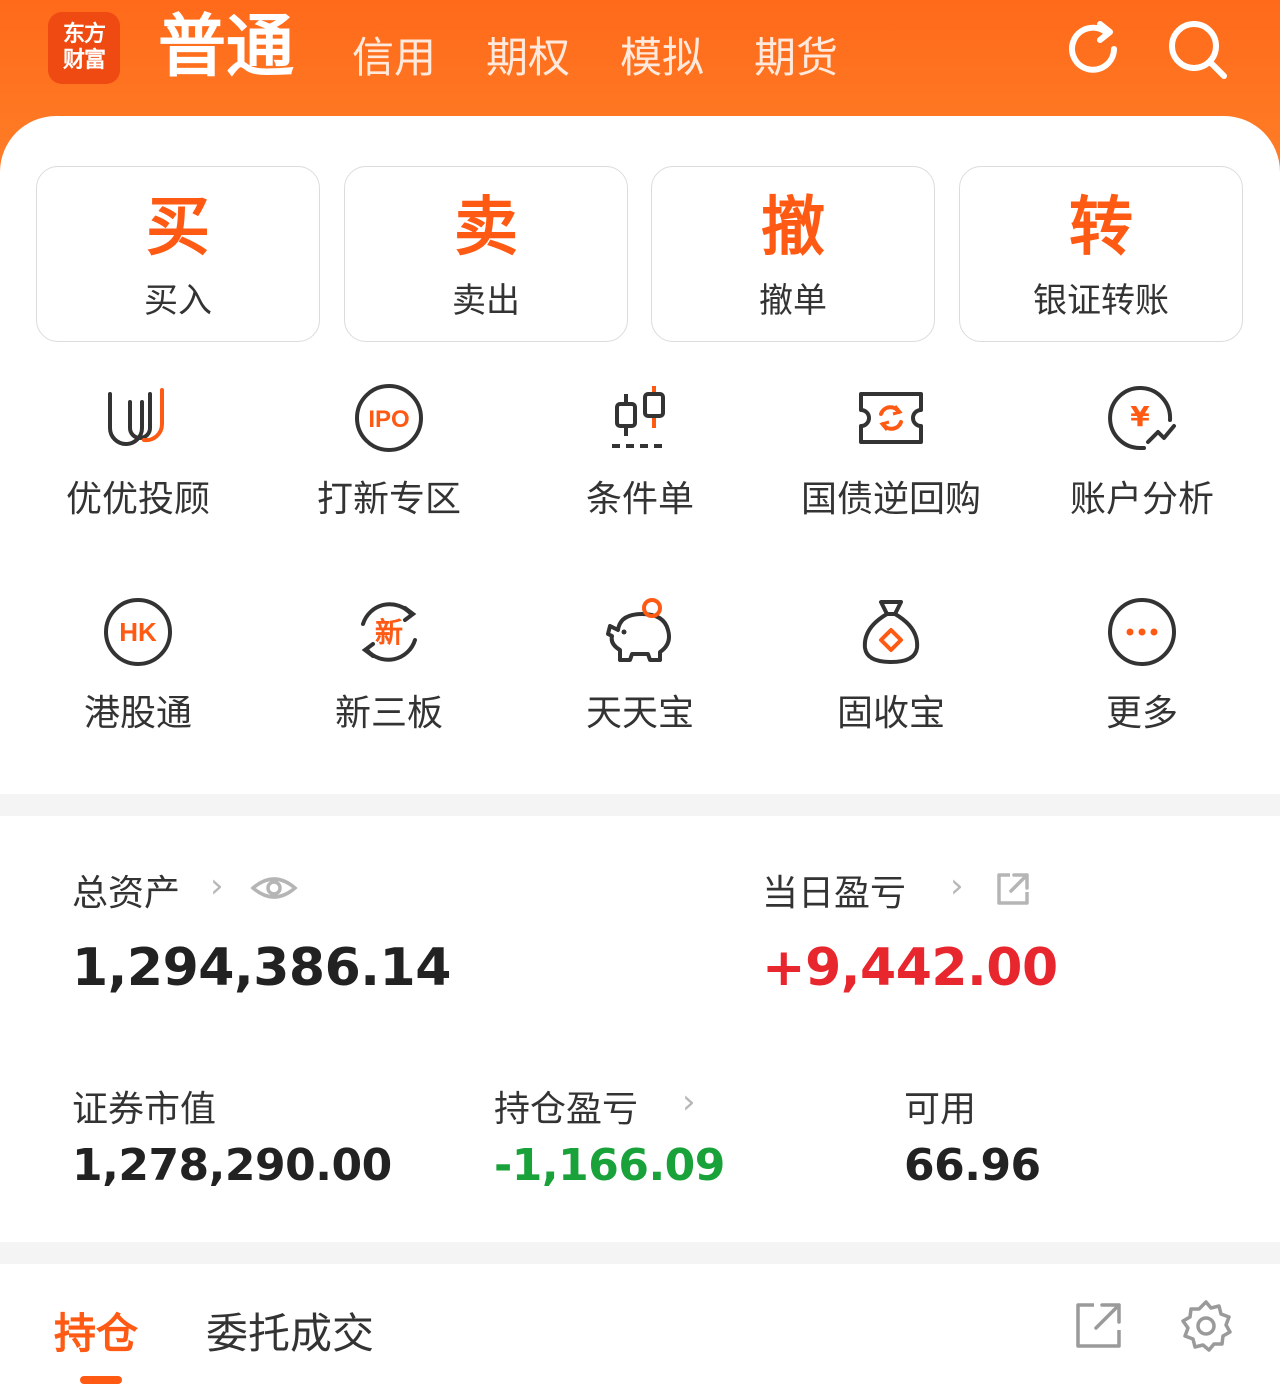 This screenshot has height=1385, width=1280. Describe the element at coordinates (126, 890) in the screenshot. I see `total-assets-label: 总资产` at that location.